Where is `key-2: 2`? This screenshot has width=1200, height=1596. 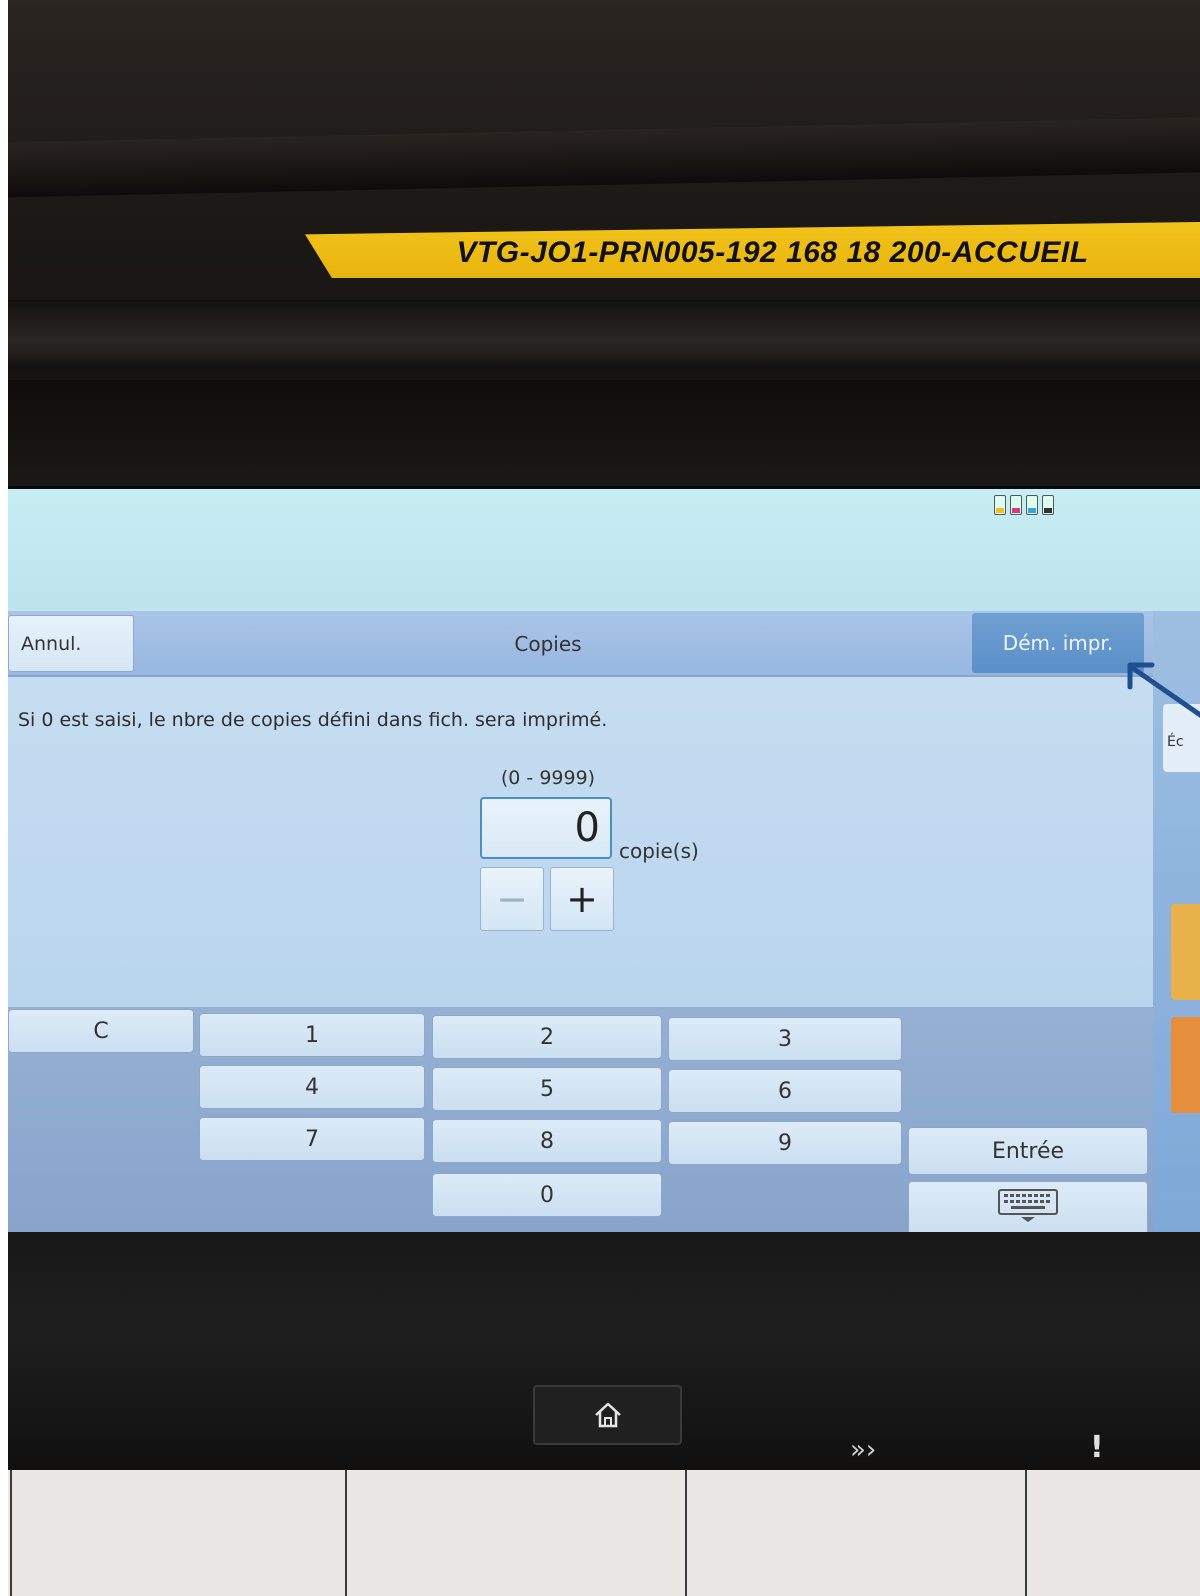
key-2: 2 is located at coordinates (547, 1037).